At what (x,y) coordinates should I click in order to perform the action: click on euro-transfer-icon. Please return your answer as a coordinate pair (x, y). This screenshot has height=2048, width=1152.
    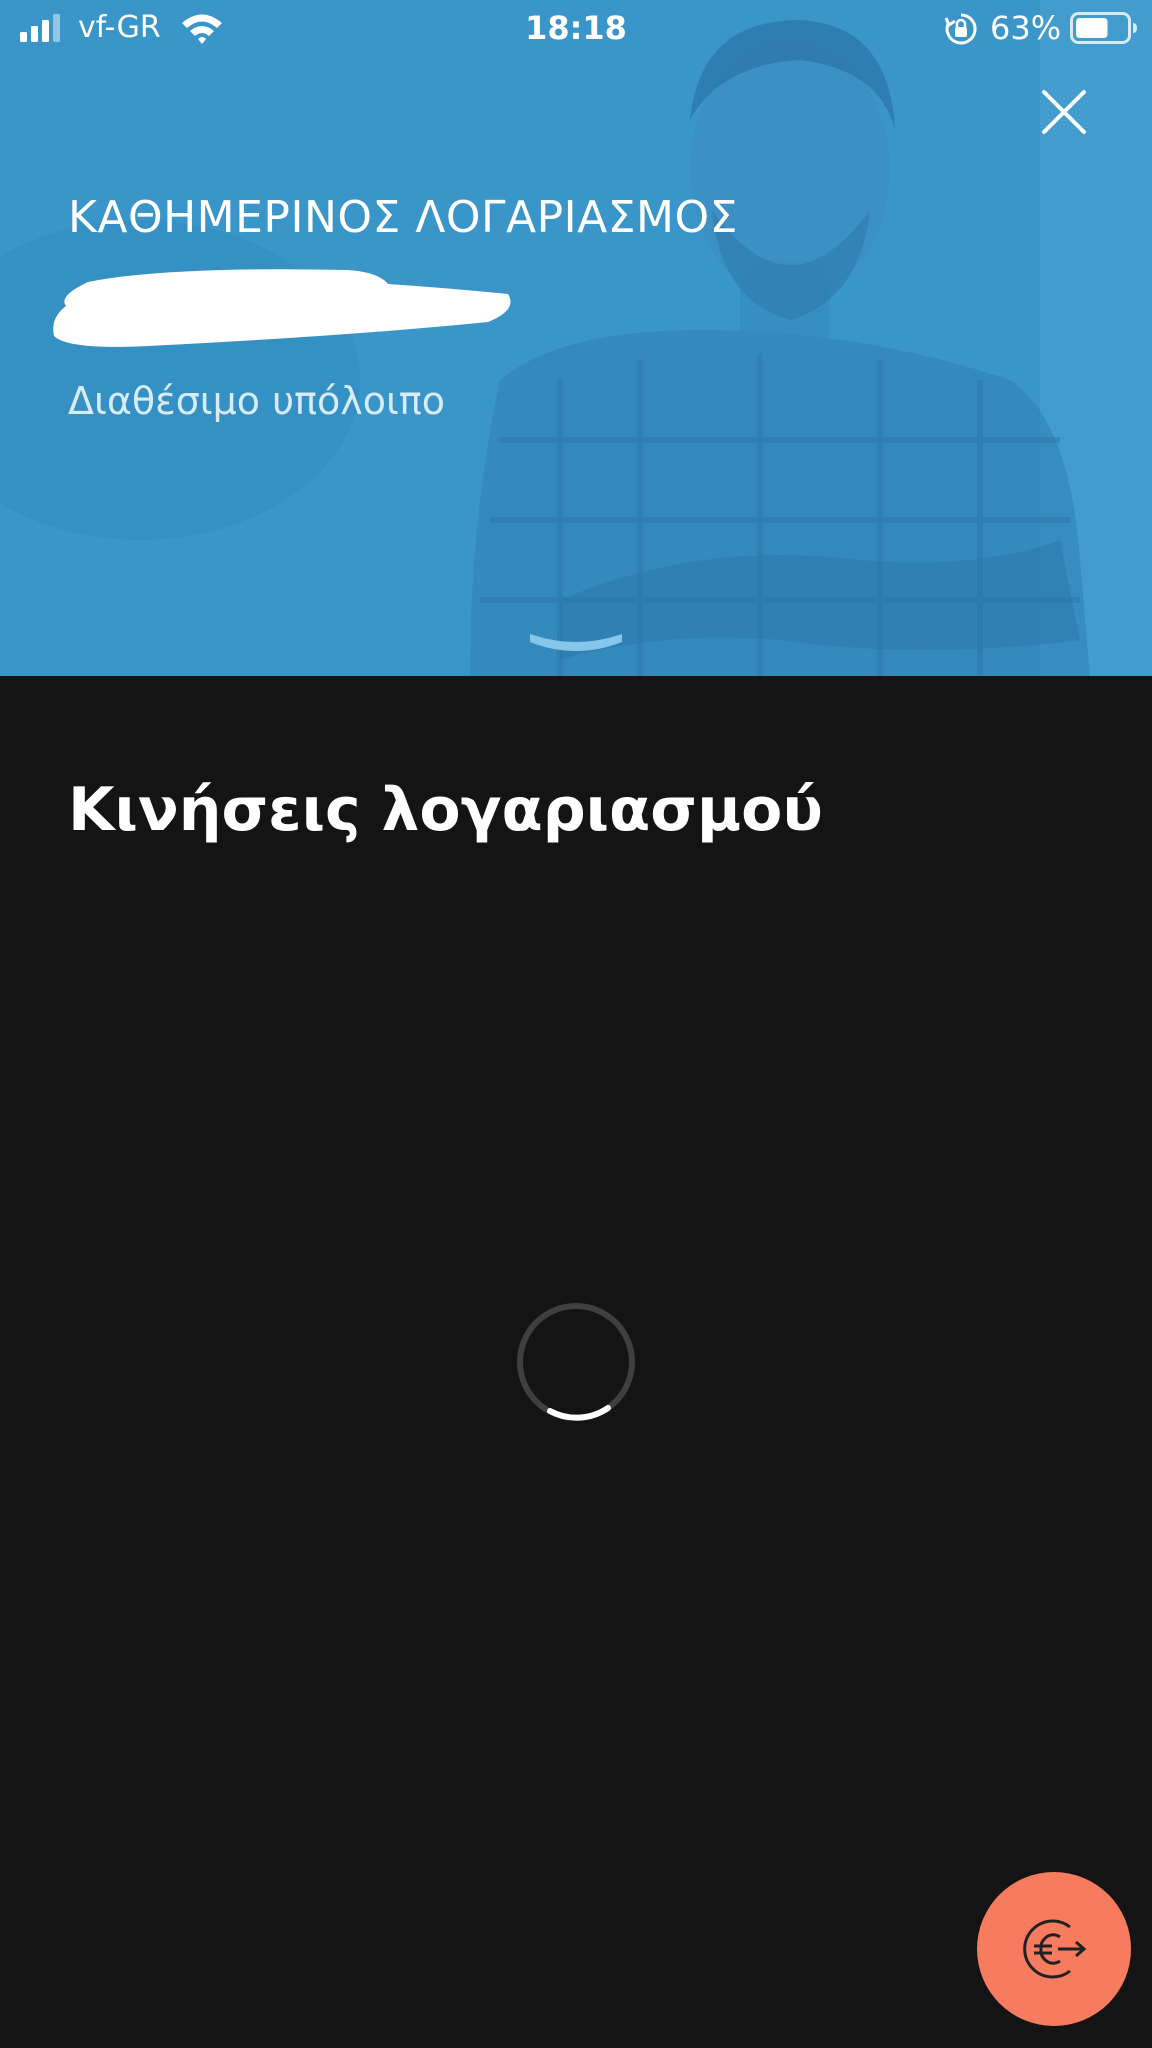
    Looking at the image, I should click on (1055, 1949).